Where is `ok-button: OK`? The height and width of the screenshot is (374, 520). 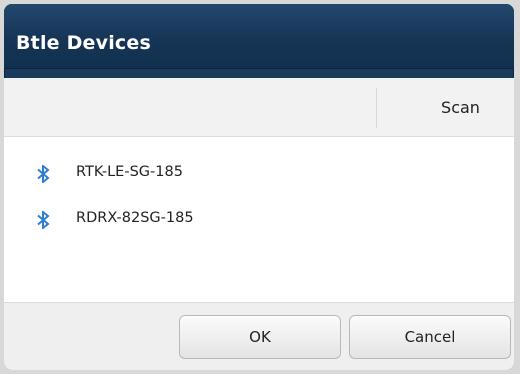 ok-button: OK is located at coordinates (260, 337).